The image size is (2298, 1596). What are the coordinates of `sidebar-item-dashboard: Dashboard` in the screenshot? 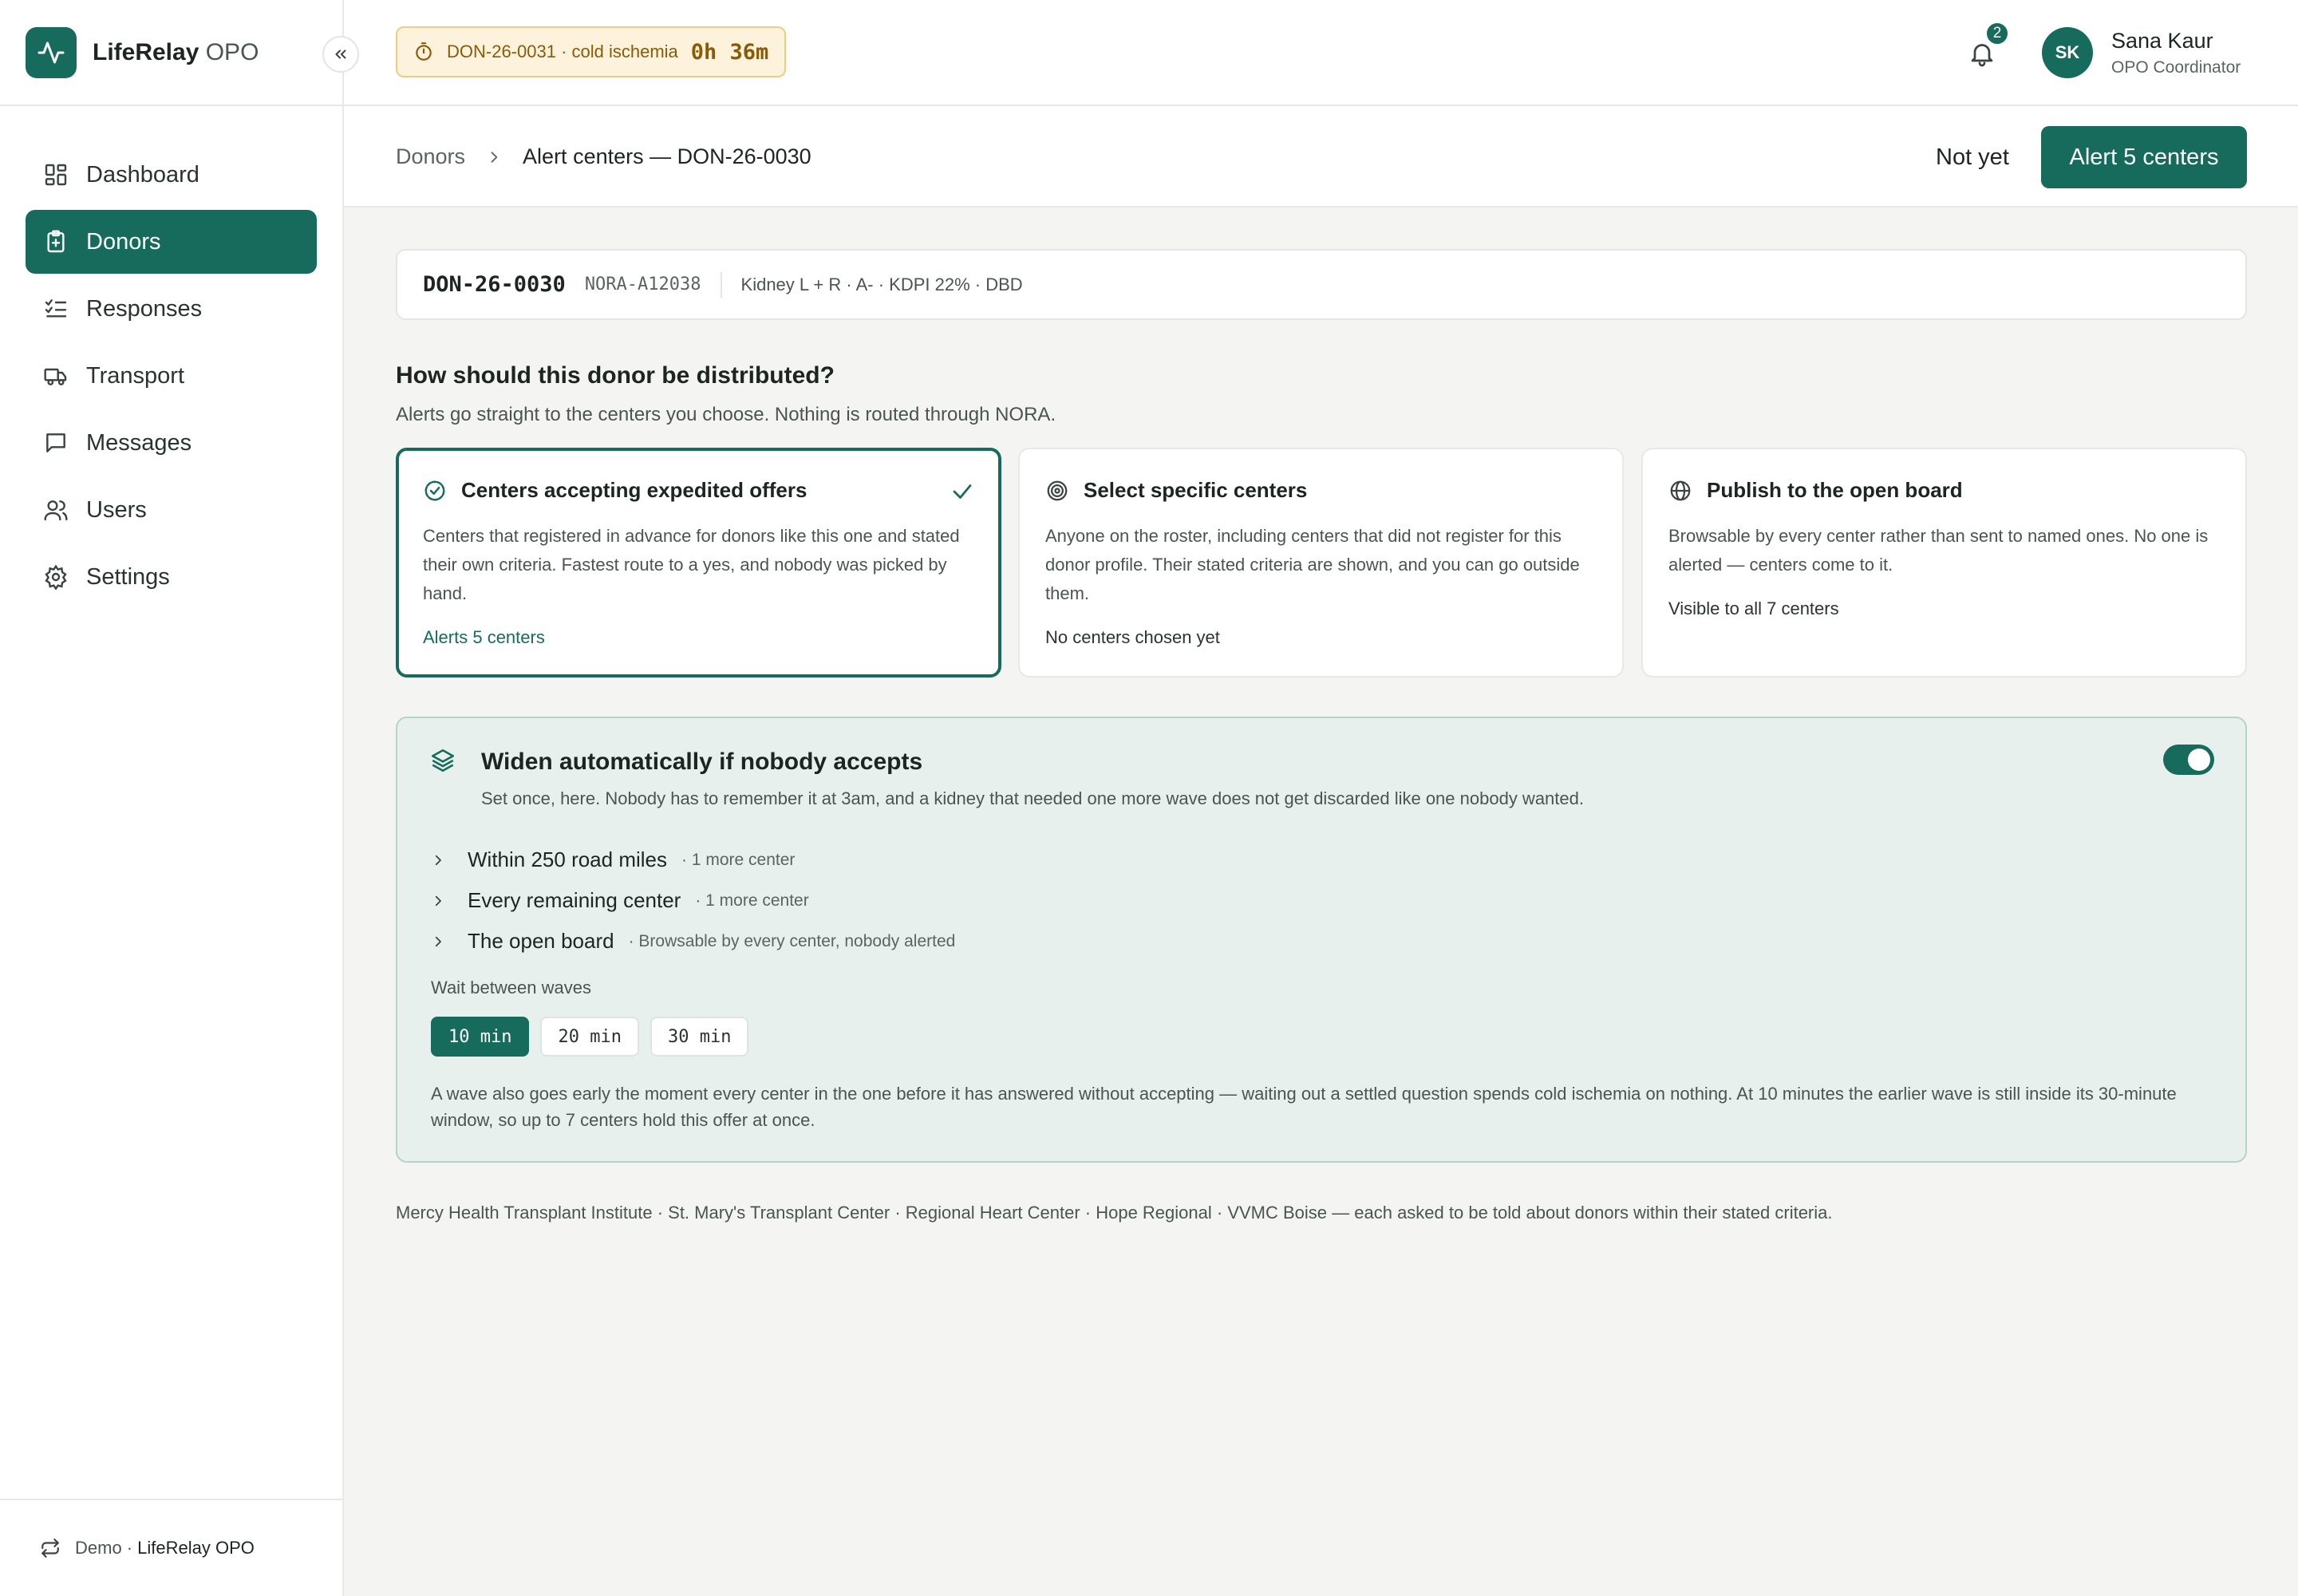 It's located at (171, 175).